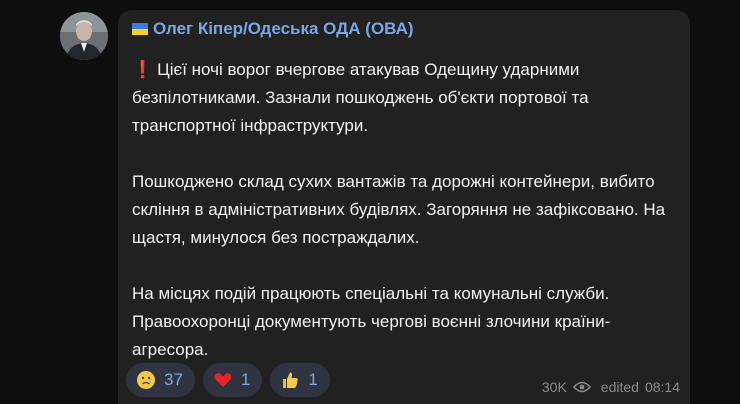 This screenshot has width=740, height=404. I want to click on reaction-count: 37, so click(173, 379).